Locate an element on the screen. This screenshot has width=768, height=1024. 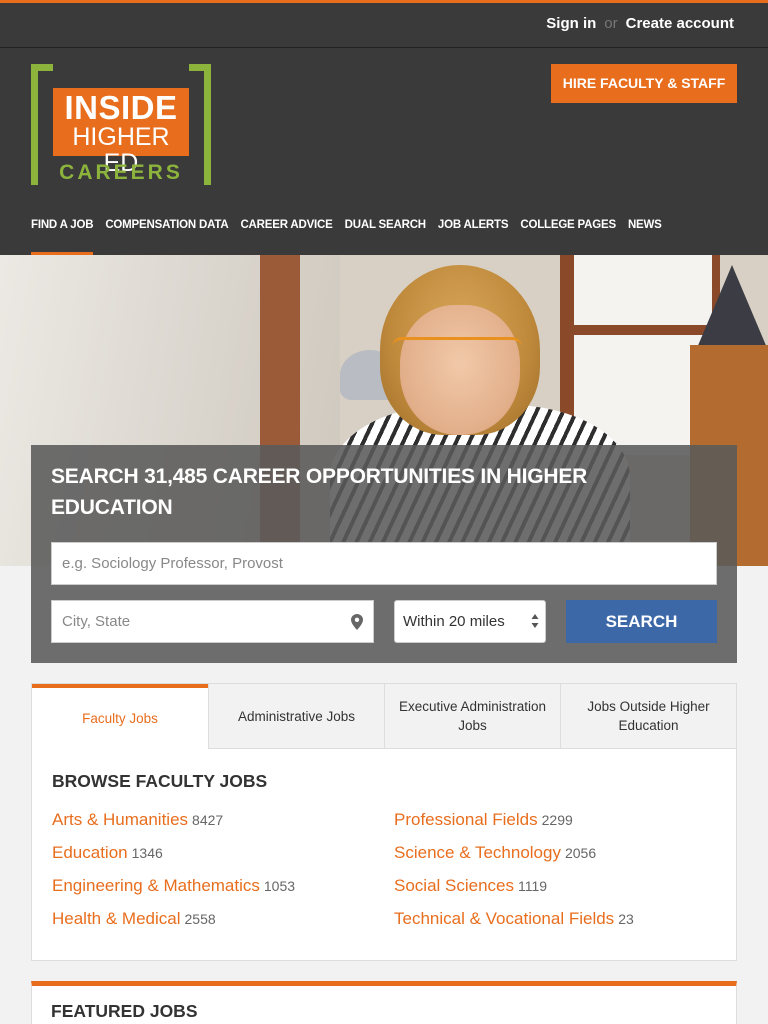
list-item: Professional Fields 2299 is located at coordinates (514, 826).